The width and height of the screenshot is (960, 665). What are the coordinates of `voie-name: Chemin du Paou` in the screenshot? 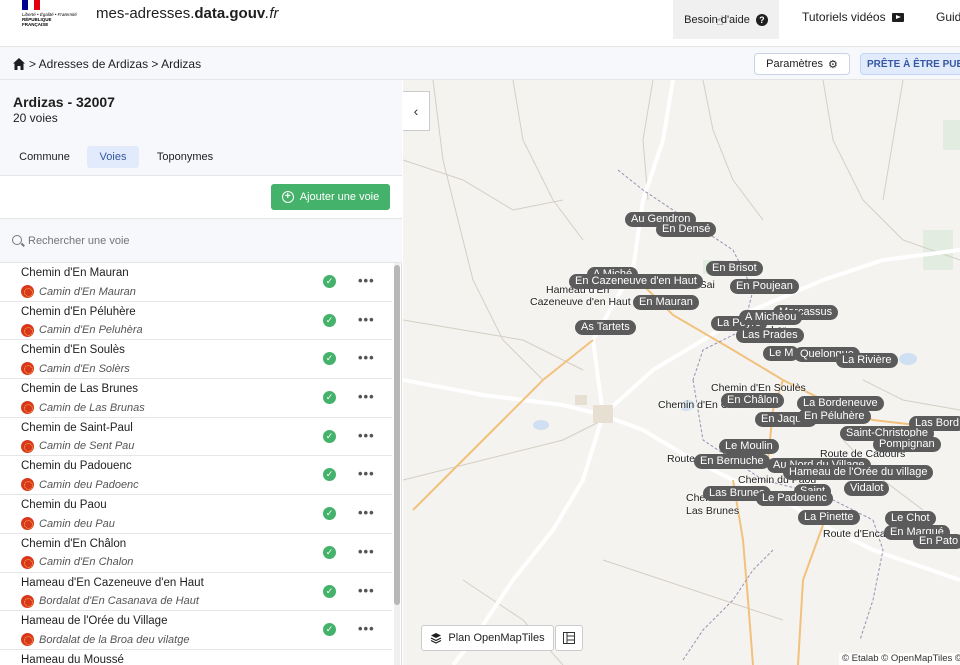 It's located at (64, 505).